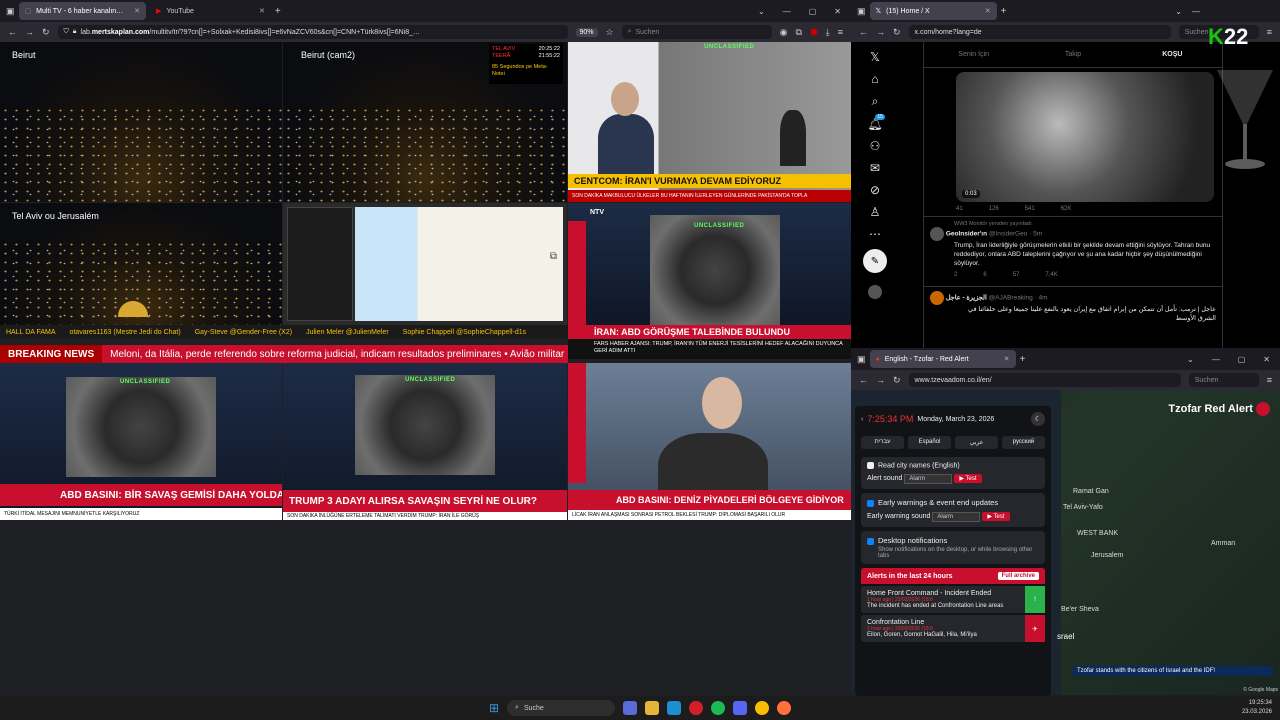 This screenshot has height=720, width=1280. Describe the element at coordinates (1051, 275) in the screenshot. I see `view-count: 7,4K` at that location.